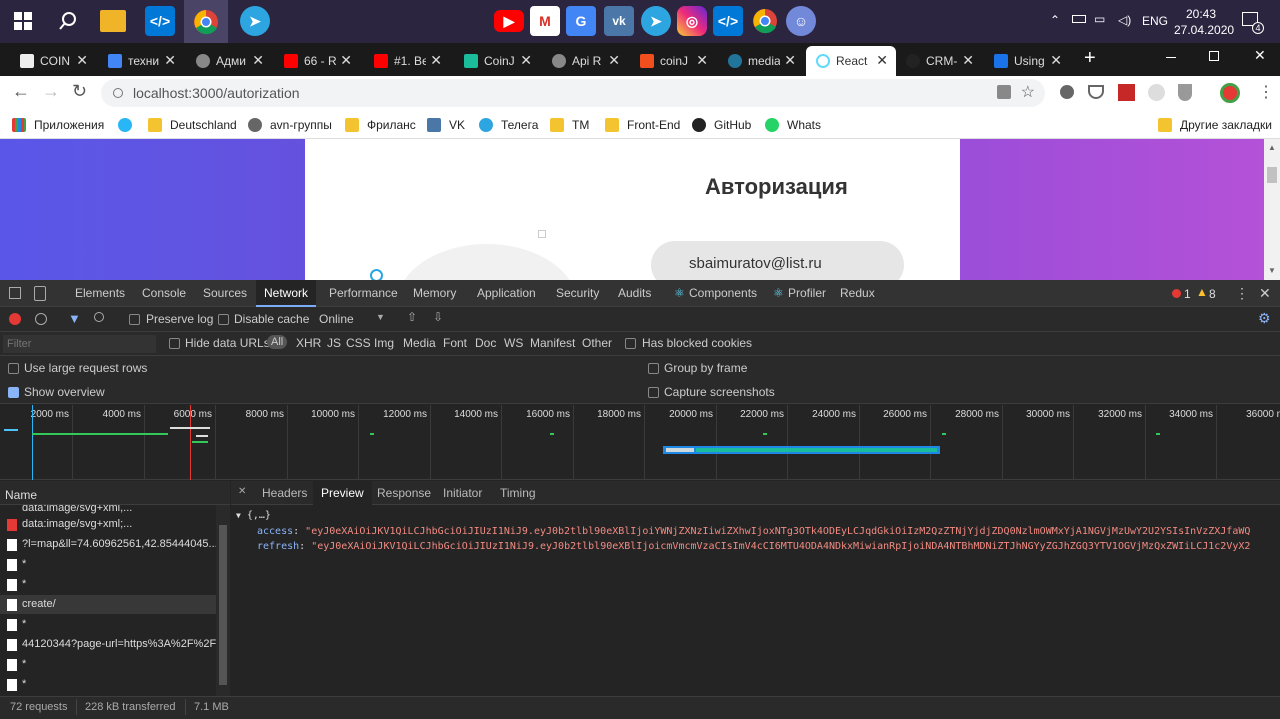 The height and width of the screenshot is (719, 1280). Describe the element at coordinates (497, 61) in the screenshot. I see `tab-coinj: CoinJ ✕` at that location.